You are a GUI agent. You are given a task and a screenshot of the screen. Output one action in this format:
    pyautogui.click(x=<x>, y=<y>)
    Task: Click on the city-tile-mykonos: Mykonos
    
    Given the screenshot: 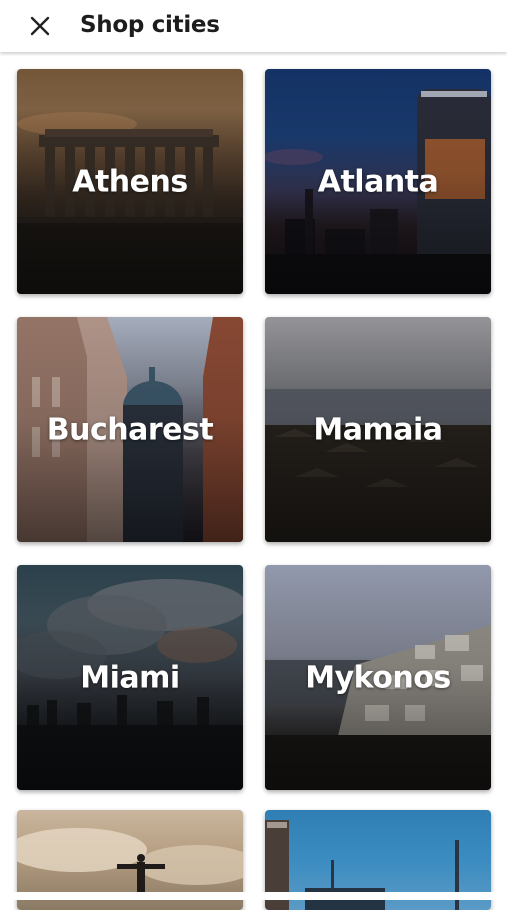 What is the action you would take?
    pyautogui.click(x=378, y=677)
    